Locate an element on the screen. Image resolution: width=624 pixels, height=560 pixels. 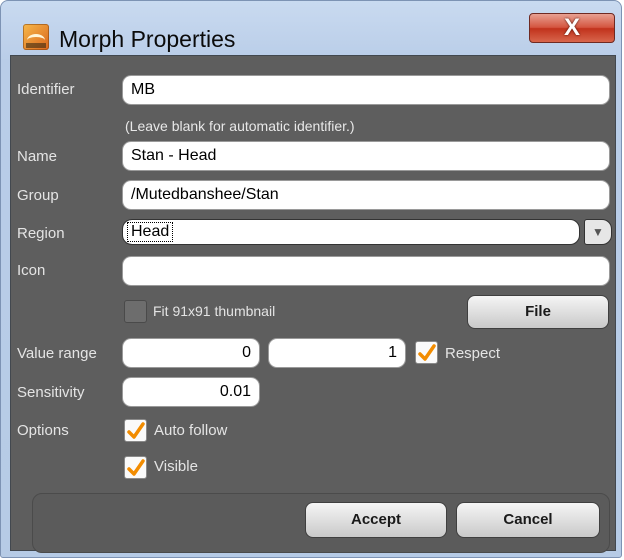
title-bar: Morph Properties X is located at coordinates (311, 27).